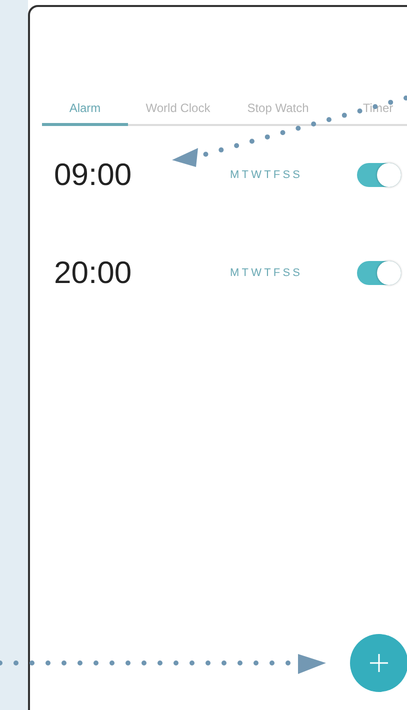  What do you see at coordinates (379, 663) in the screenshot?
I see `plus-icon` at bounding box center [379, 663].